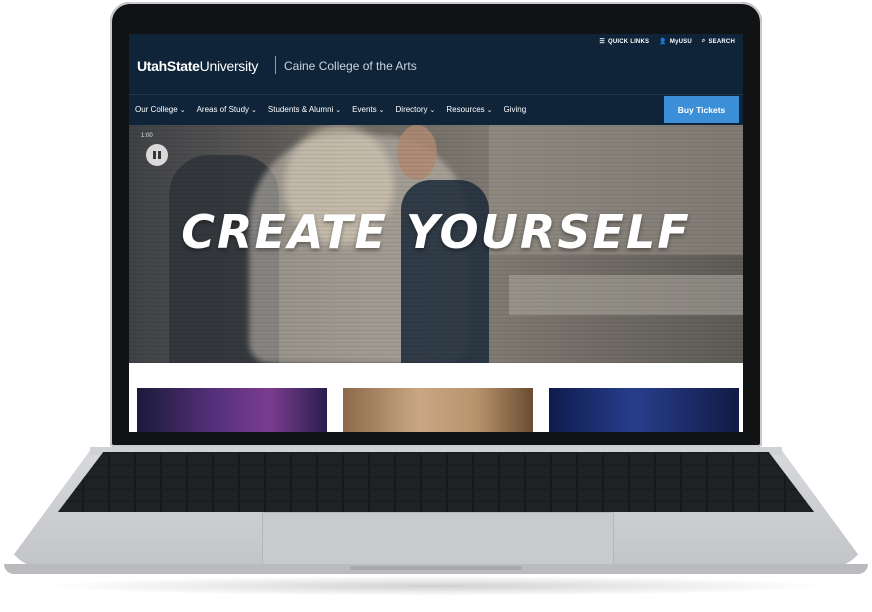  What do you see at coordinates (438, 410) in the screenshot?
I see `feature-card-studio` at bounding box center [438, 410].